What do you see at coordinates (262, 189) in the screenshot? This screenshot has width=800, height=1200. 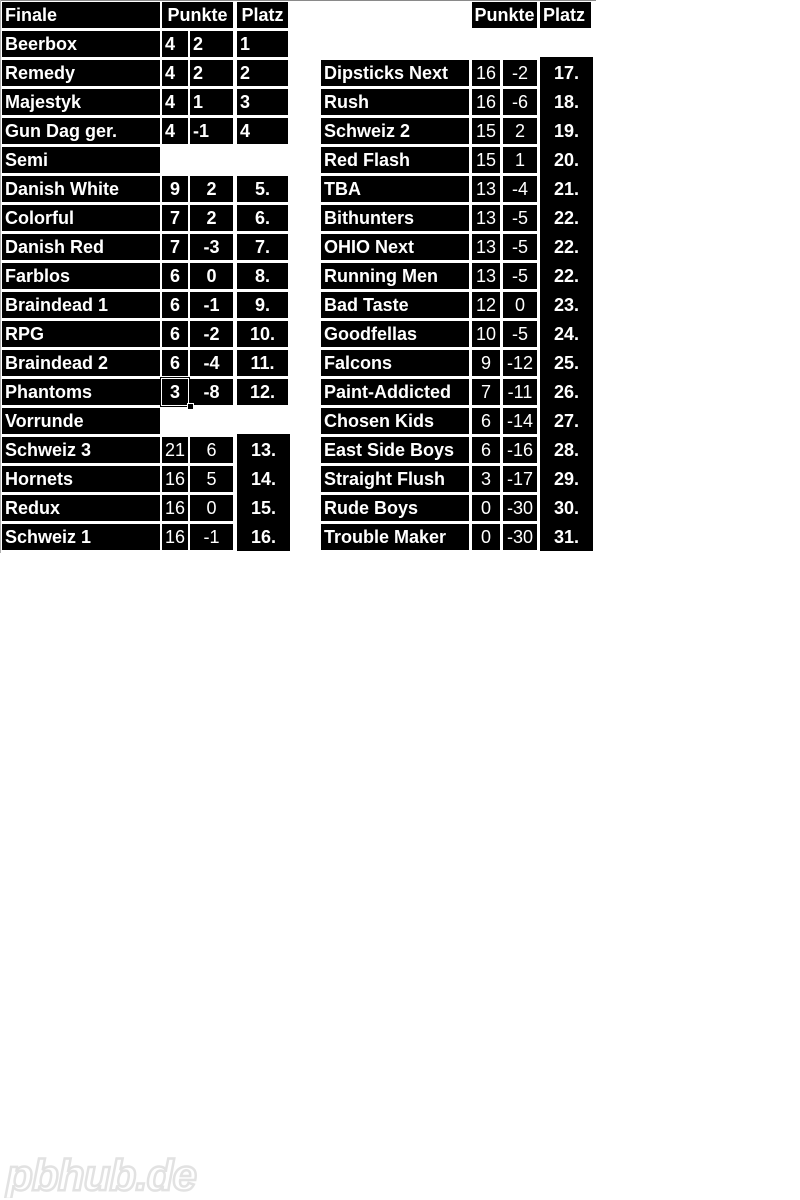 I see `rank-cell: 5.` at bounding box center [262, 189].